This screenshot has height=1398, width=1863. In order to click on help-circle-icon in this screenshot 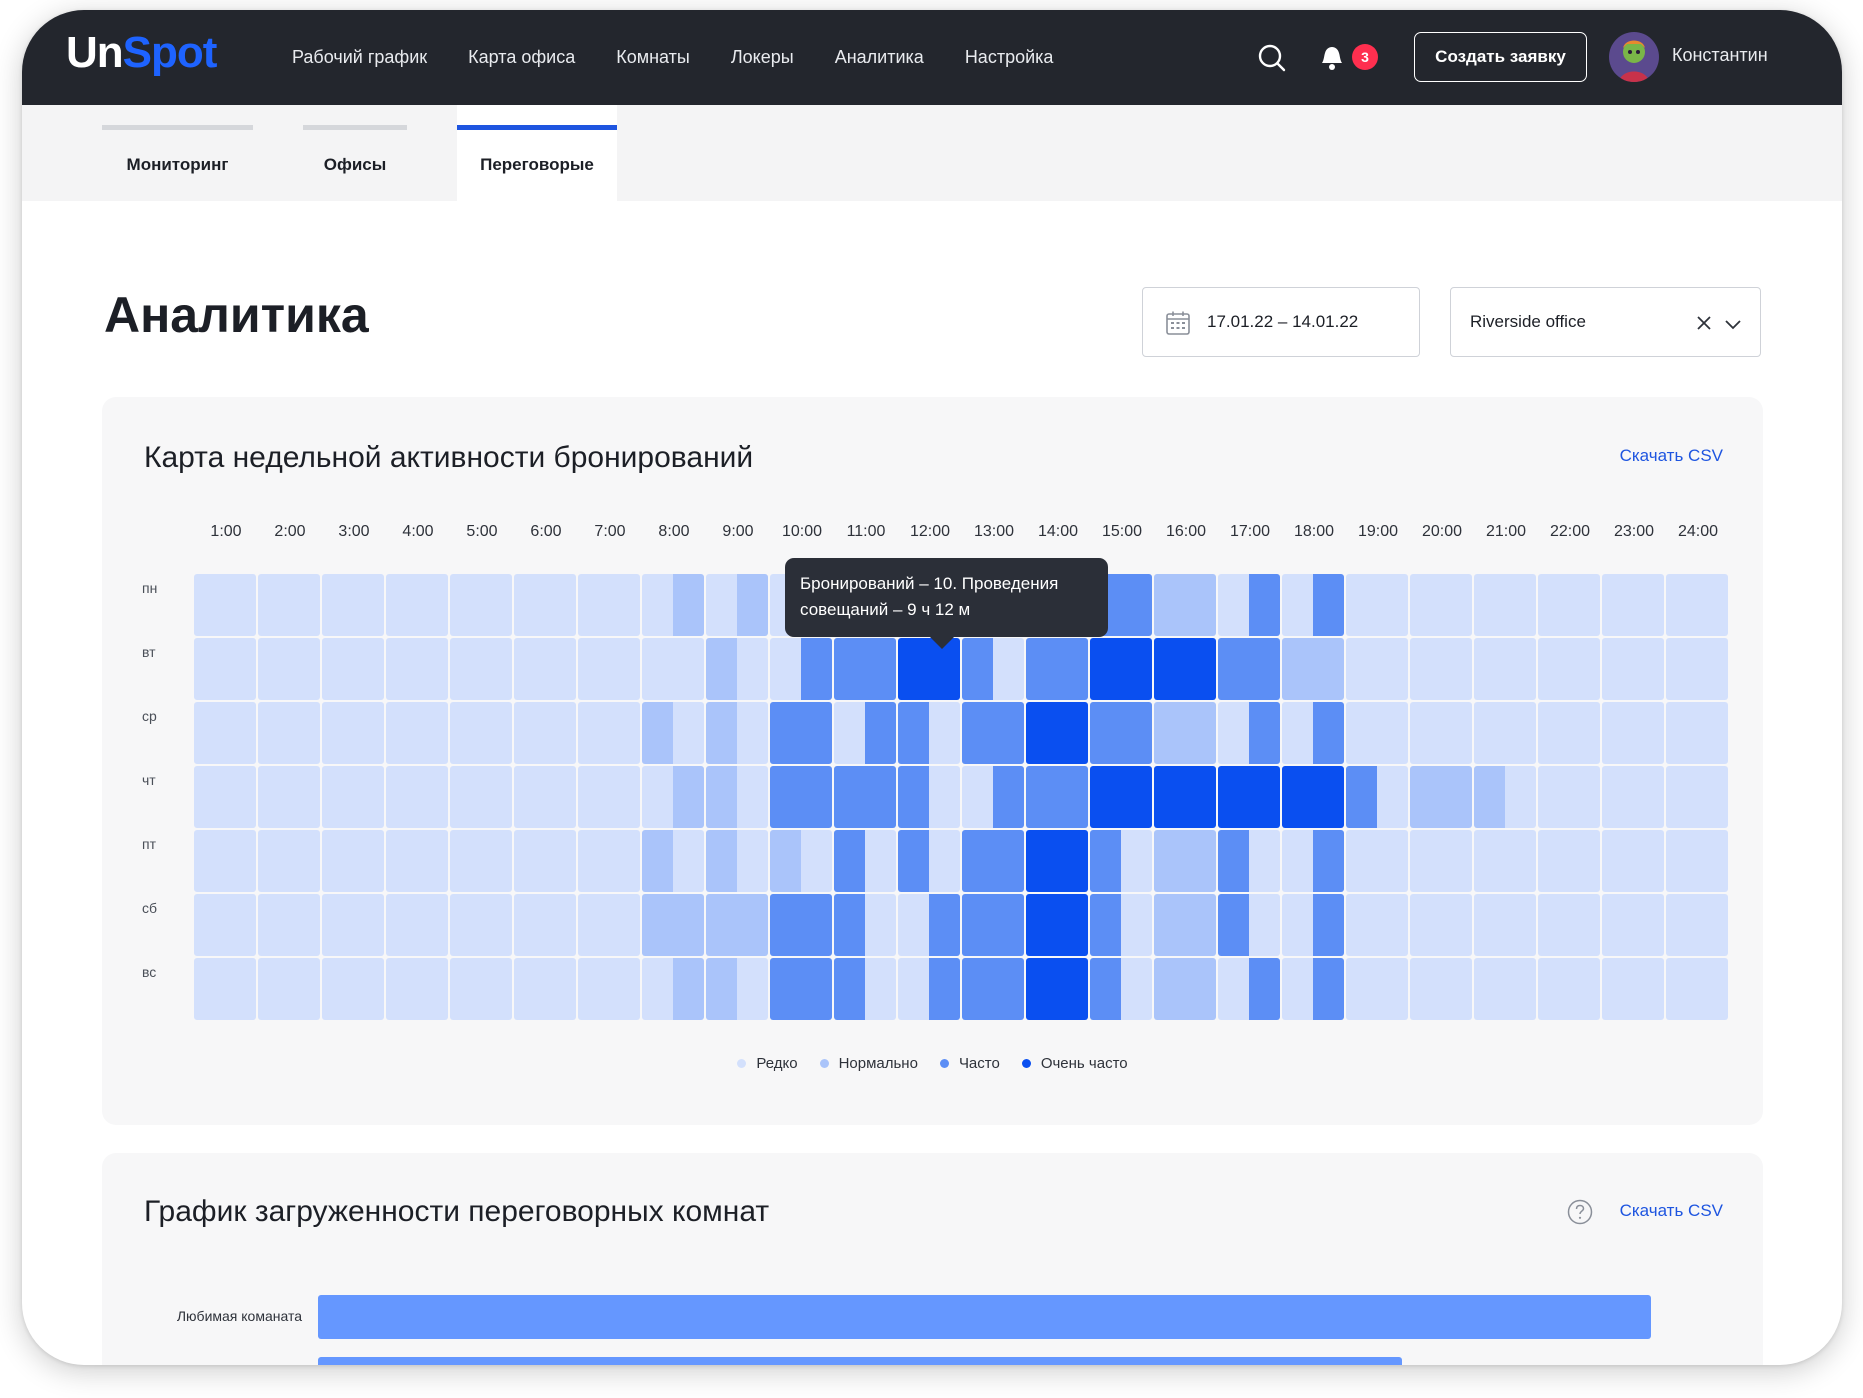, I will do `click(1580, 1212)`.